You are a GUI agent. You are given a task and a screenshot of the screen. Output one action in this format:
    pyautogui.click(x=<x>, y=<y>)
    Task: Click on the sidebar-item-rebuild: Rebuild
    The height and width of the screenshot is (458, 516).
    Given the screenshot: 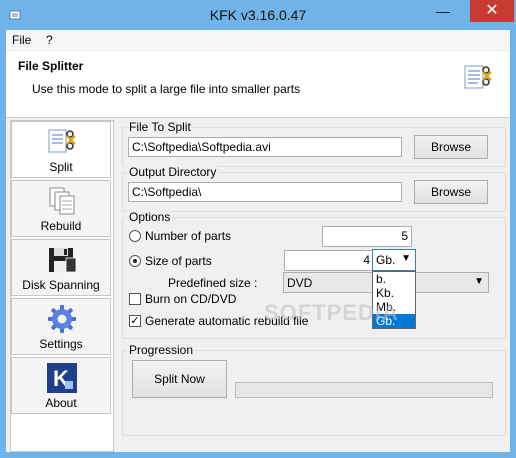 What is the action you would take?
    pyautogui.click(x=61, y=208)
    